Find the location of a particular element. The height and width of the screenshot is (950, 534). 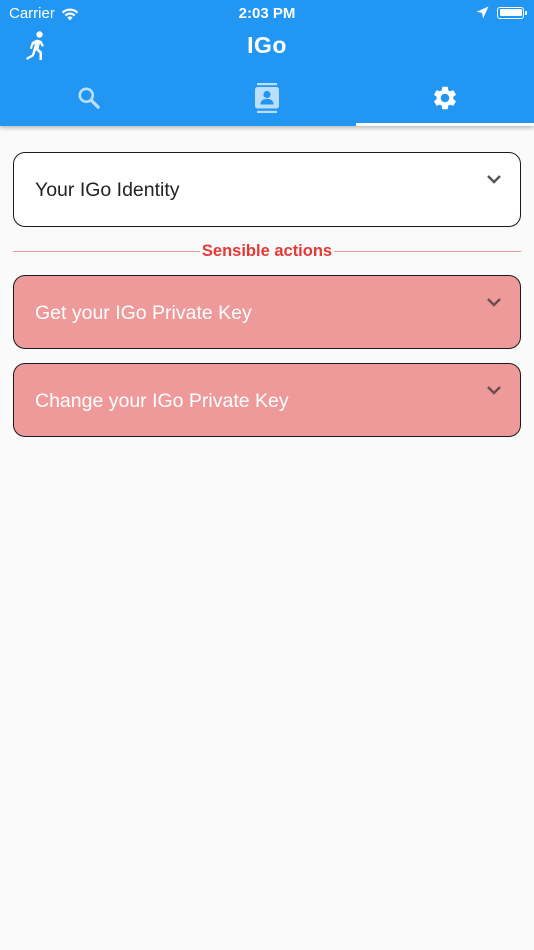

get-private-key-panel: Get your IGo Private Key is located at coordinates (267, 312).